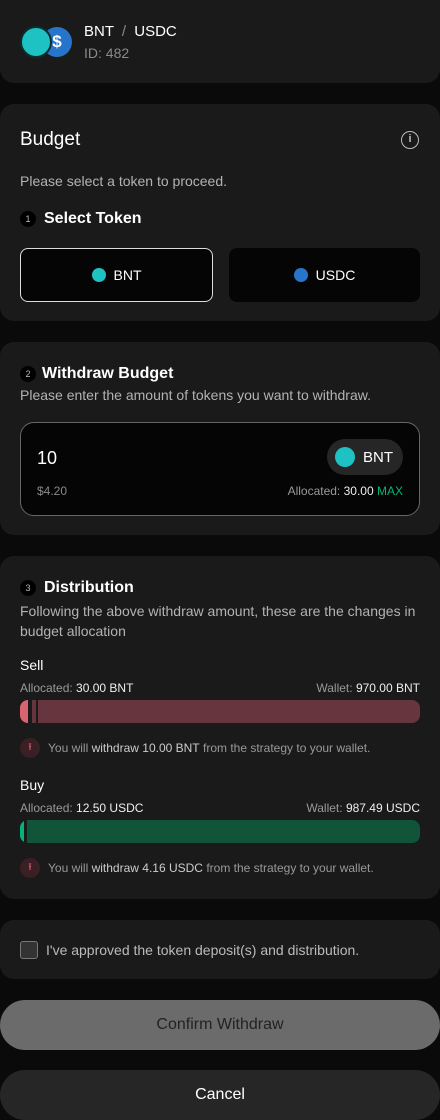 The height and width of the screenshot is (1120, 440). What do you see at coordinates (36, 42) in the screenshot?
I see `bnt-token-icon` at bounding box center [36, 42].